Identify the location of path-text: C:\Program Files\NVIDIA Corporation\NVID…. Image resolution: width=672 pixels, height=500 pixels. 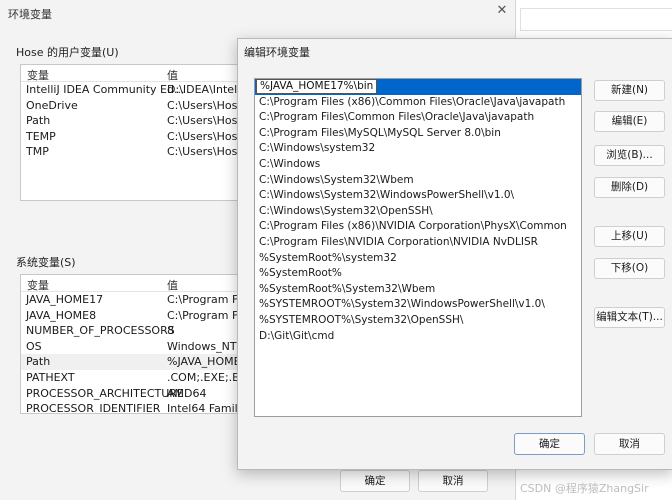
(398, 241).